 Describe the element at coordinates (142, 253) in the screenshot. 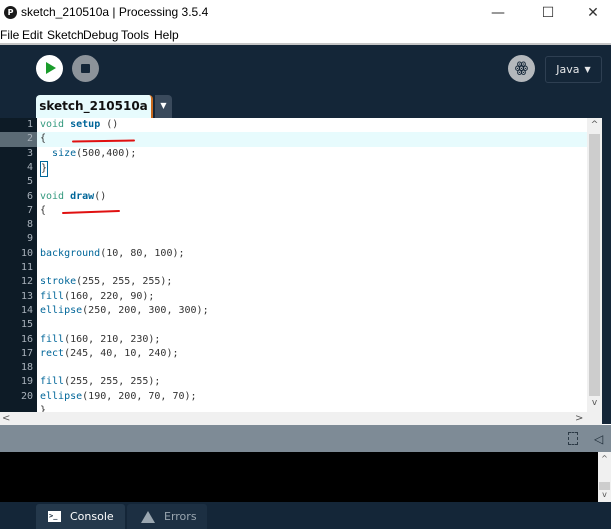

I see `code-args: (10, 80, 100);` at that location.